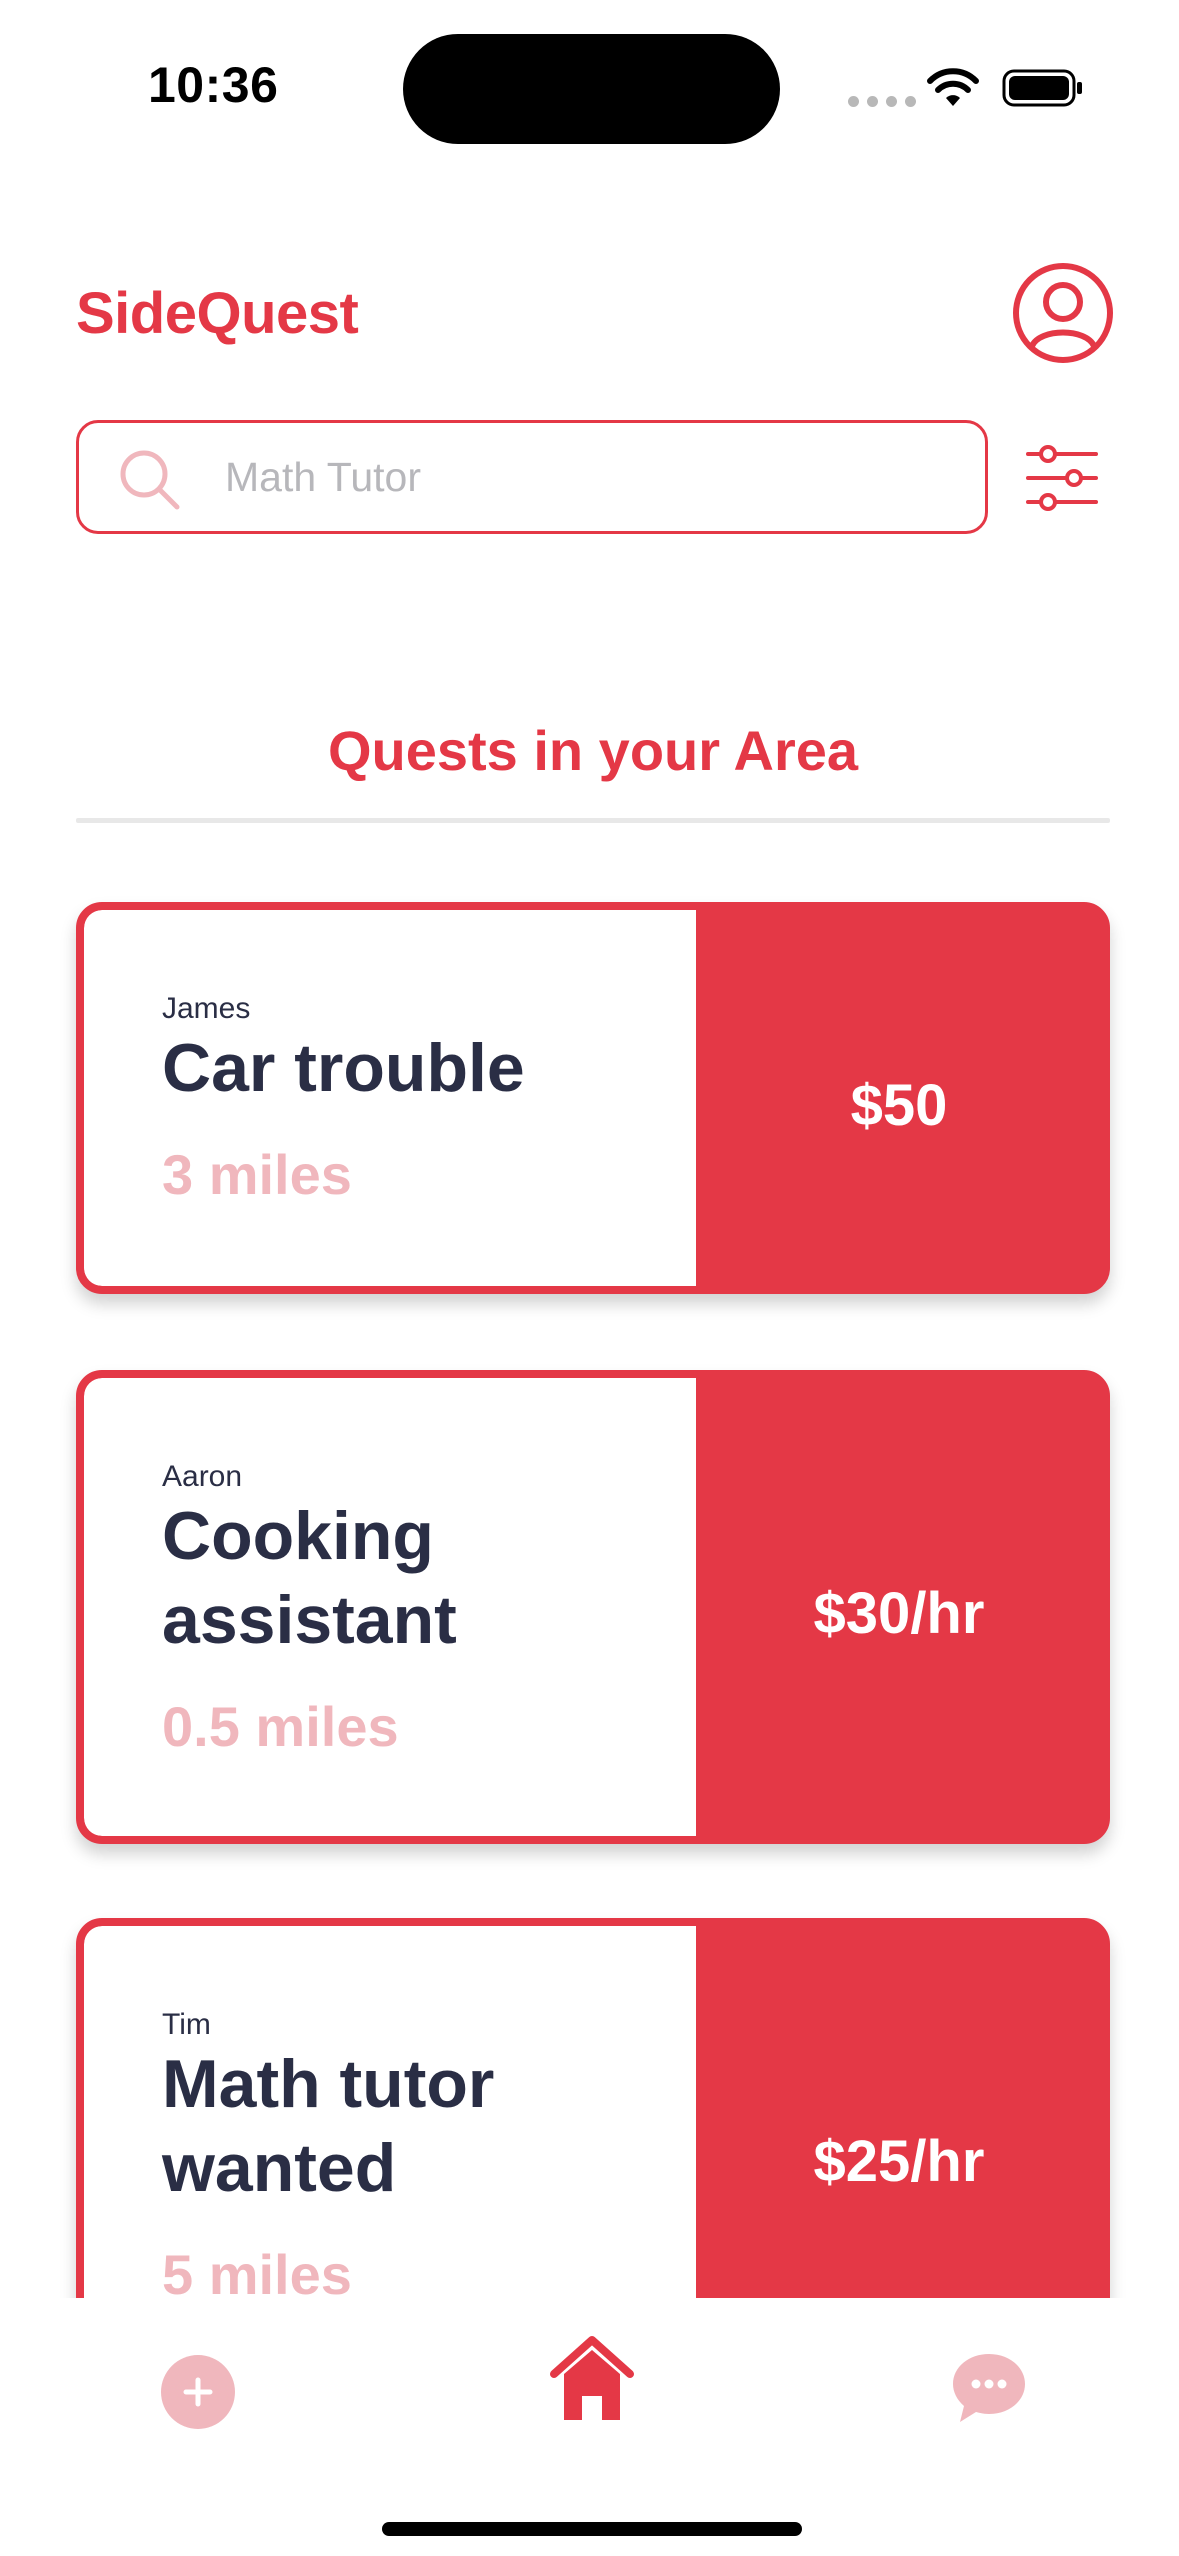 This screenshot has width=1179, height=2556. What do you see at coordinates (592, 2529) in the screenshot?
I see `home-indicator` at bounding box center [592, 2529].